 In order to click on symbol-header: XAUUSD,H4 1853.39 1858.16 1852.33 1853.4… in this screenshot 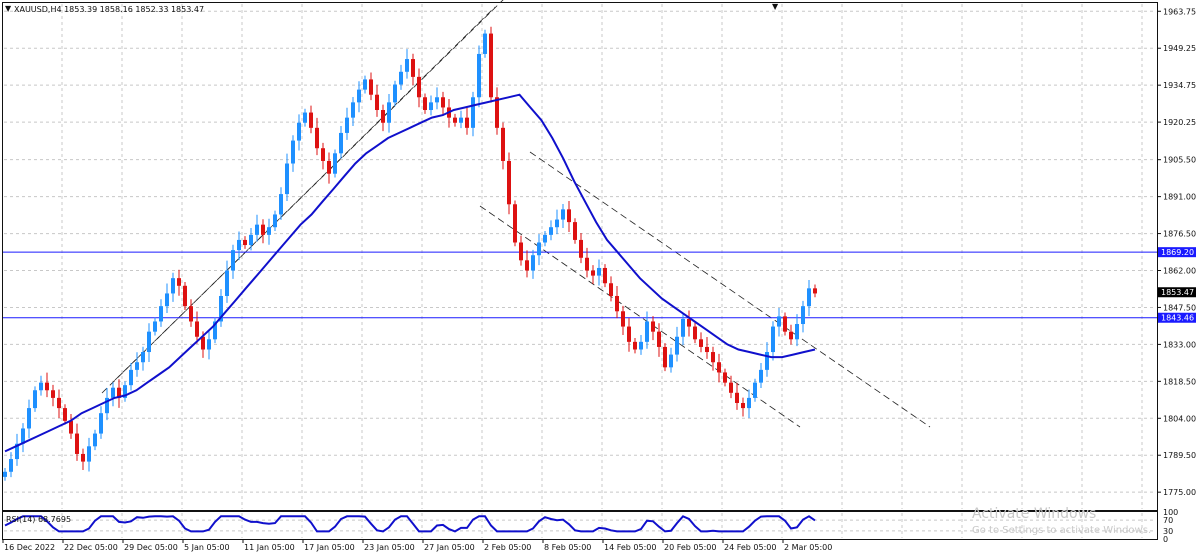, I will do `click(109, 9)`.